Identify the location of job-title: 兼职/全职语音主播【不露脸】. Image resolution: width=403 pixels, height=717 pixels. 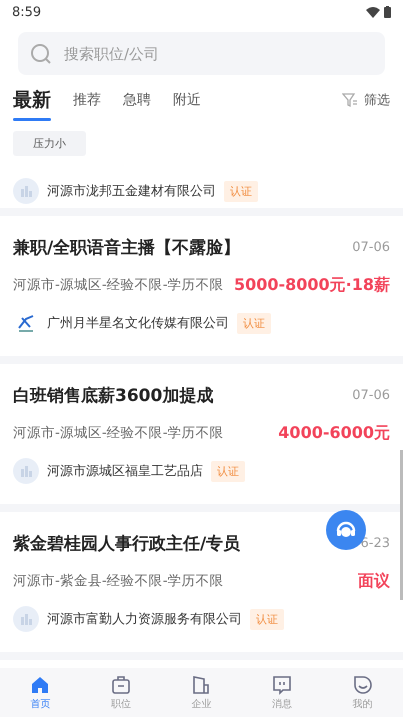
(126, 247).